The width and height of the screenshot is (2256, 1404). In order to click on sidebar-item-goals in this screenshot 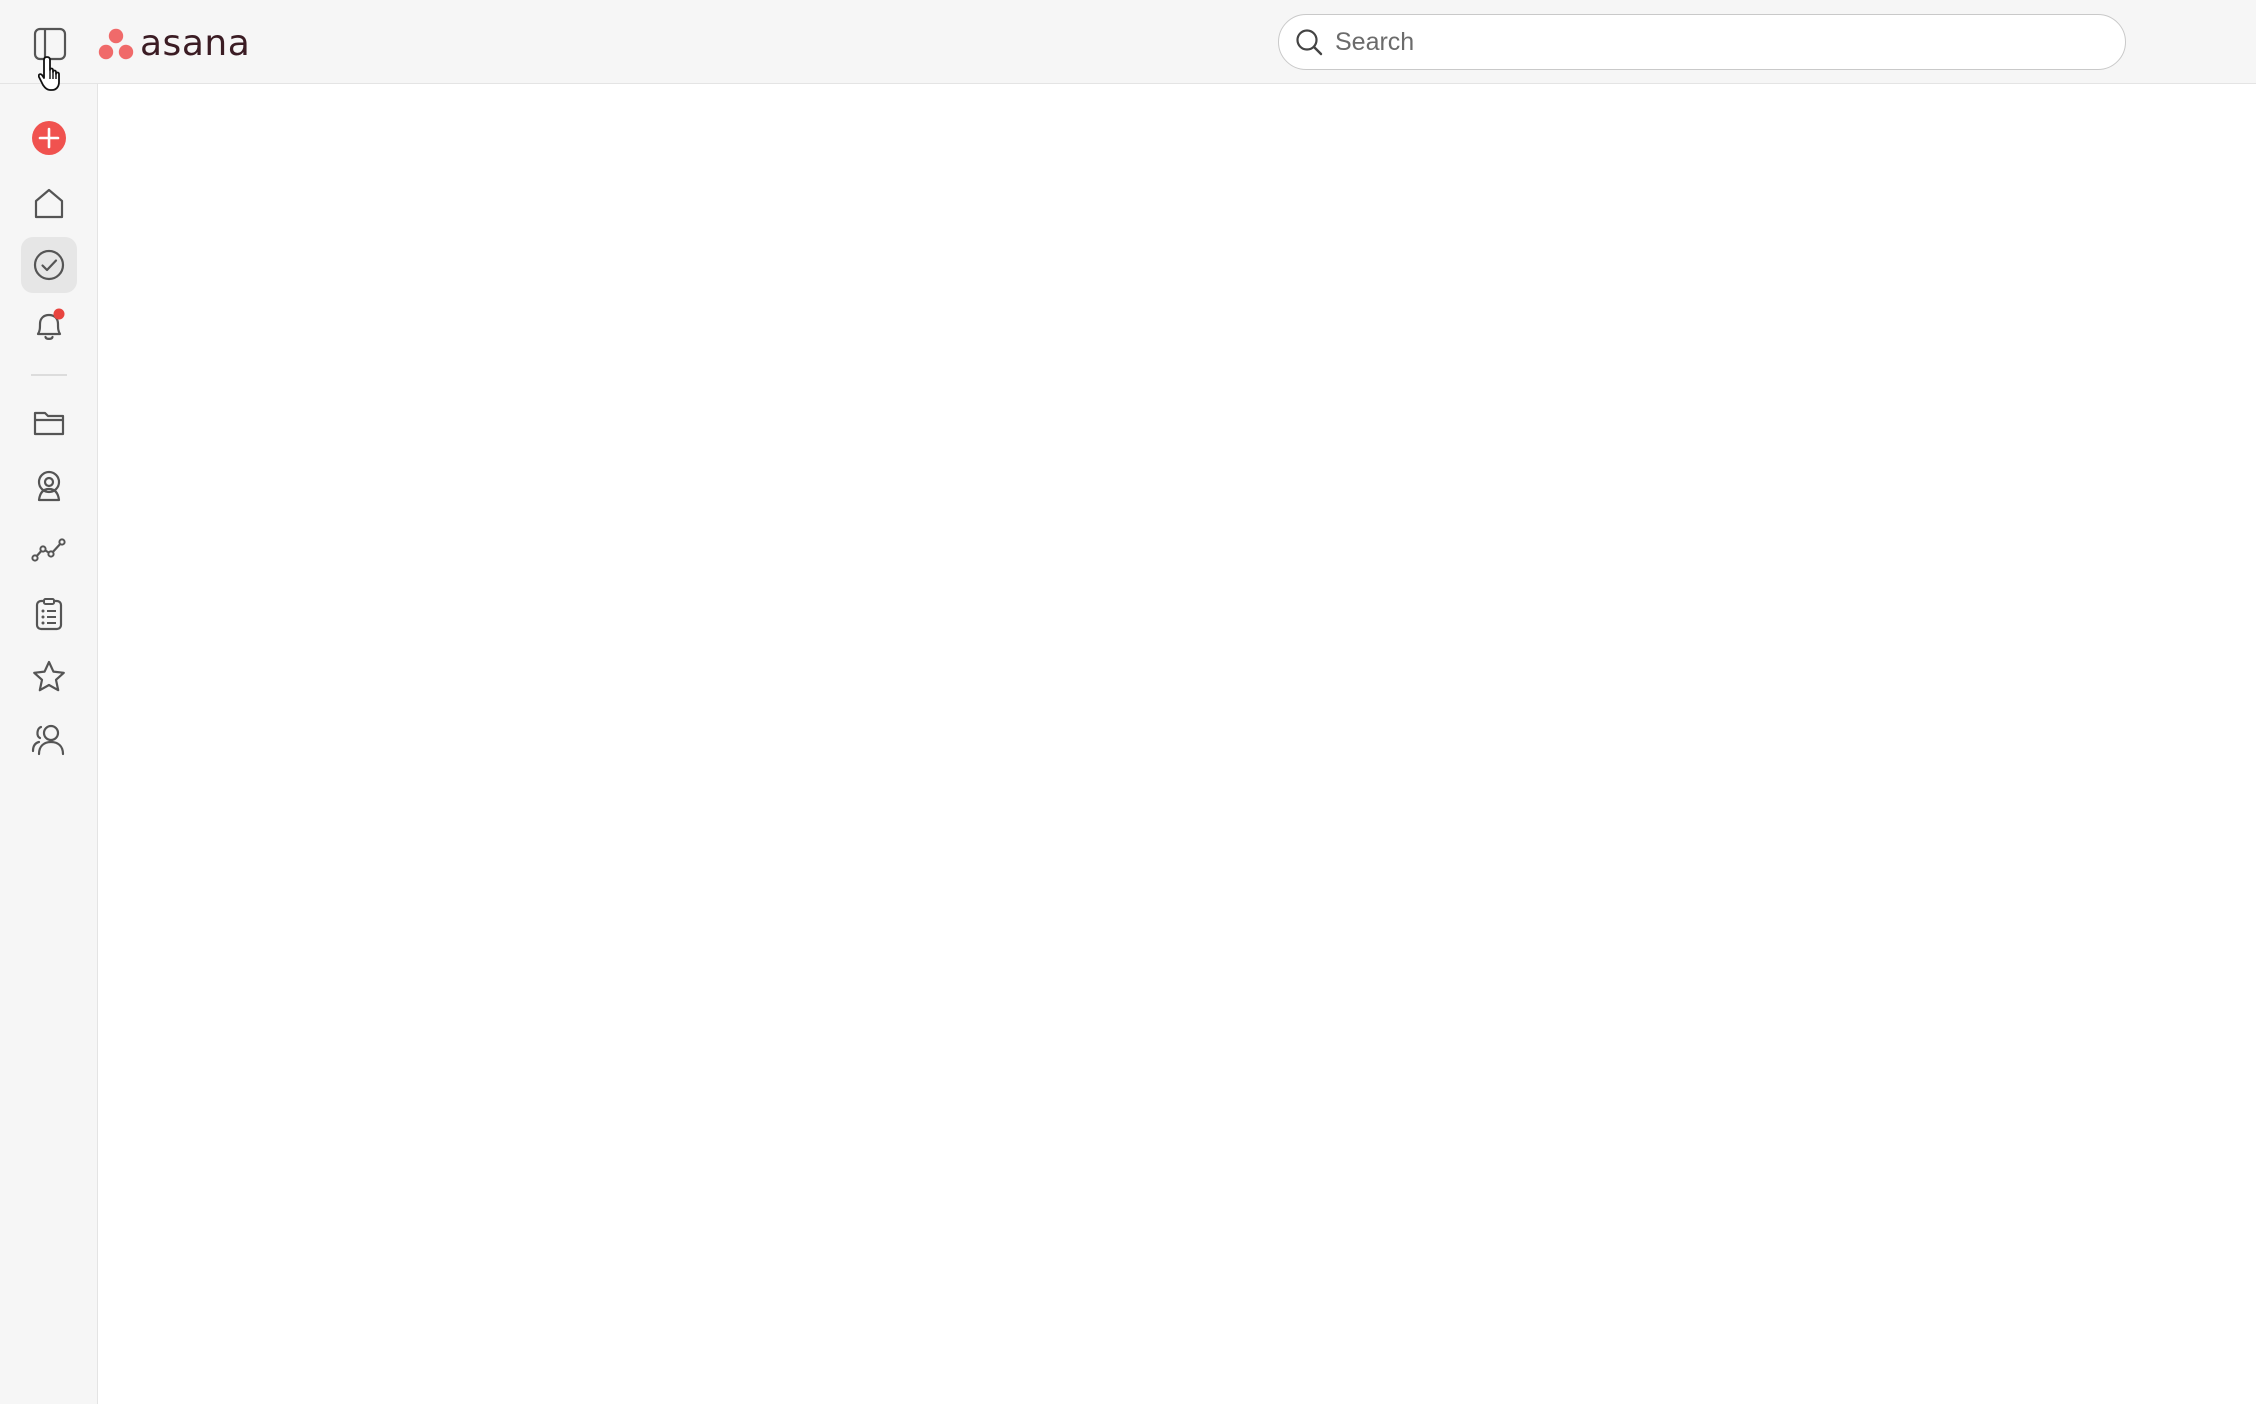, I will do `click(49, 614)`.